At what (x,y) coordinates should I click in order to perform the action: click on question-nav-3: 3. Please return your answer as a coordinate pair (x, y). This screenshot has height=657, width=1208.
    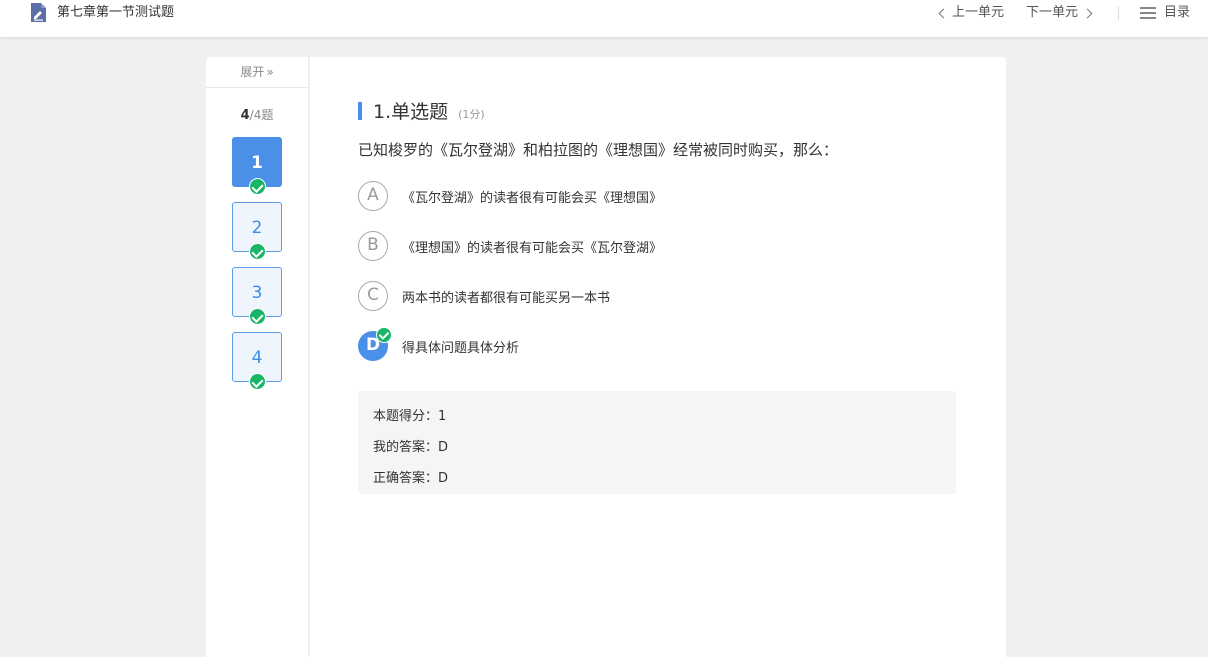
    Looking at the image, I should click on (257, 296).